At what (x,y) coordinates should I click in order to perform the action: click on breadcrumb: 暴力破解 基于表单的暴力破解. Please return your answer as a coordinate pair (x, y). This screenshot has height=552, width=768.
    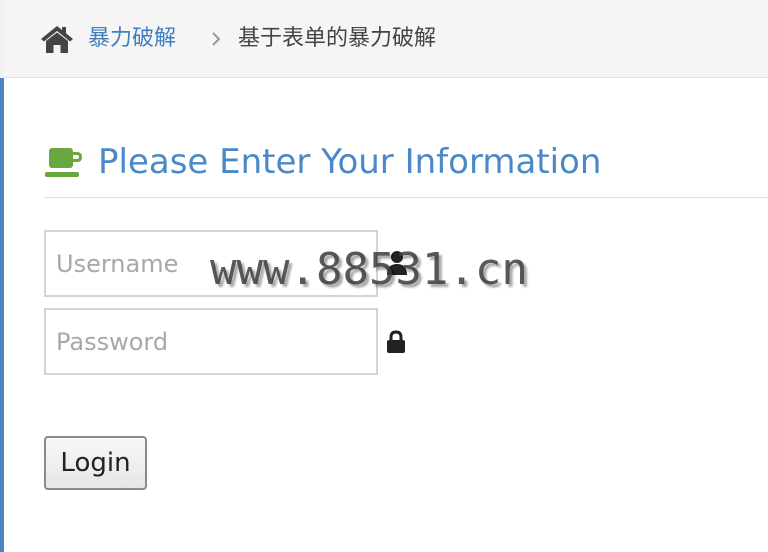
    Looking at the image, I should click on (386, 39).